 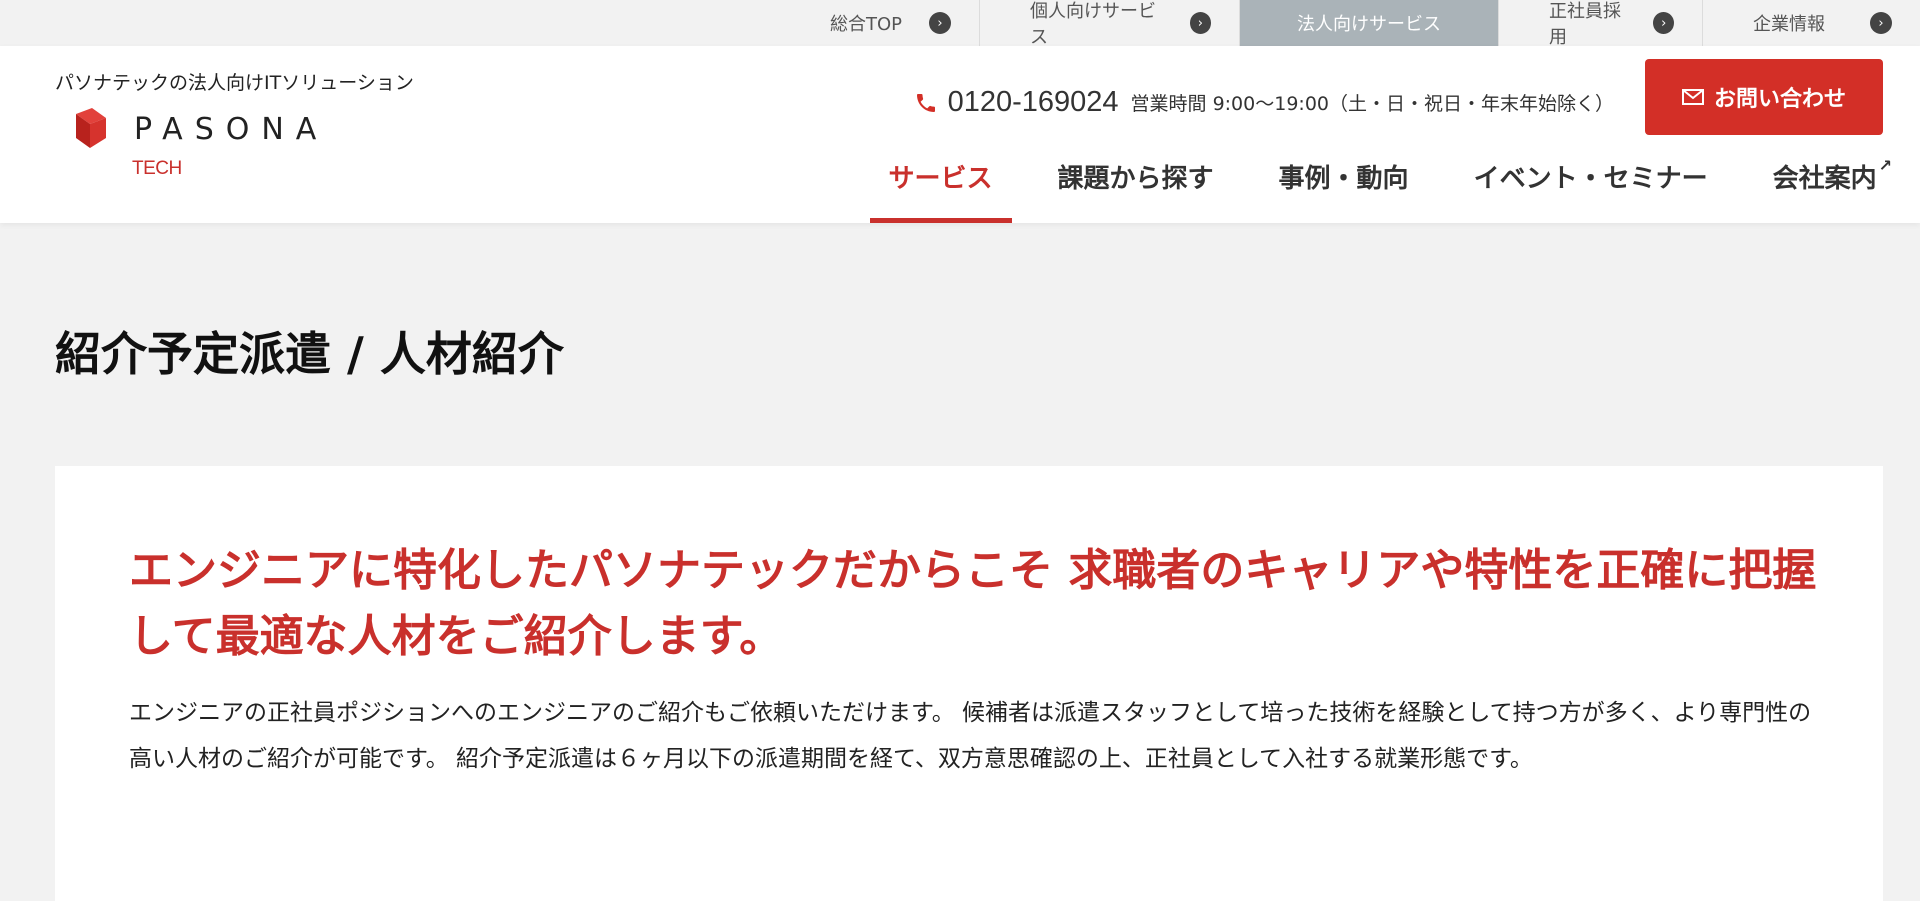 What do you see at coordinates (1824, 179) in the screenshot?
I see `nav-item-label: 会社案内` at bounding box center [1824, 179].